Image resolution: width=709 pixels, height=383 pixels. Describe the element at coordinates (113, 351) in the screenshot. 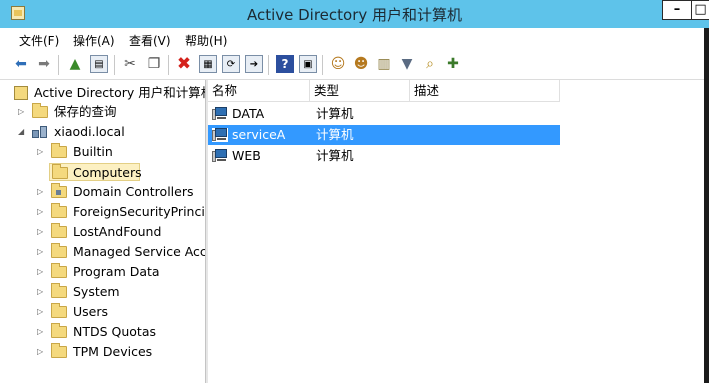

I see `tree-item-label: TPM Devices` at that location.